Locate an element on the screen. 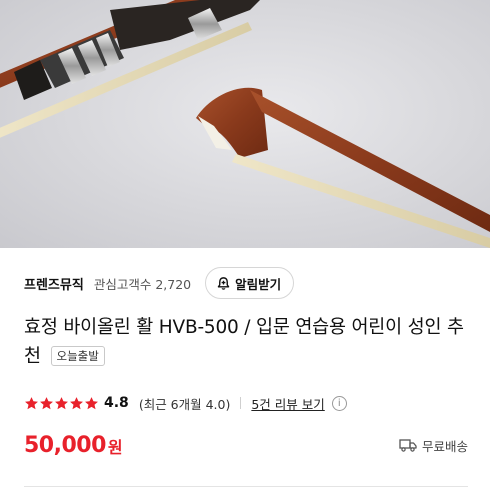  review-link: 5건 리뷰 보기 is located at coordinates (287, 403).